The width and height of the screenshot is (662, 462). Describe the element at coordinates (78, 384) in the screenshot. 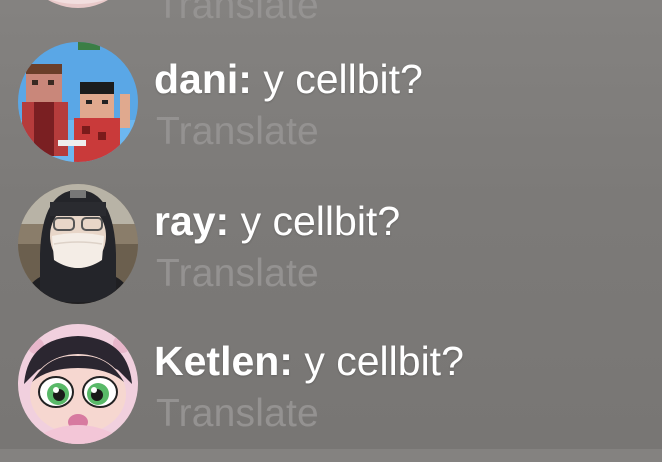

I see `cartoon-girl-avatar-icon` at that location.